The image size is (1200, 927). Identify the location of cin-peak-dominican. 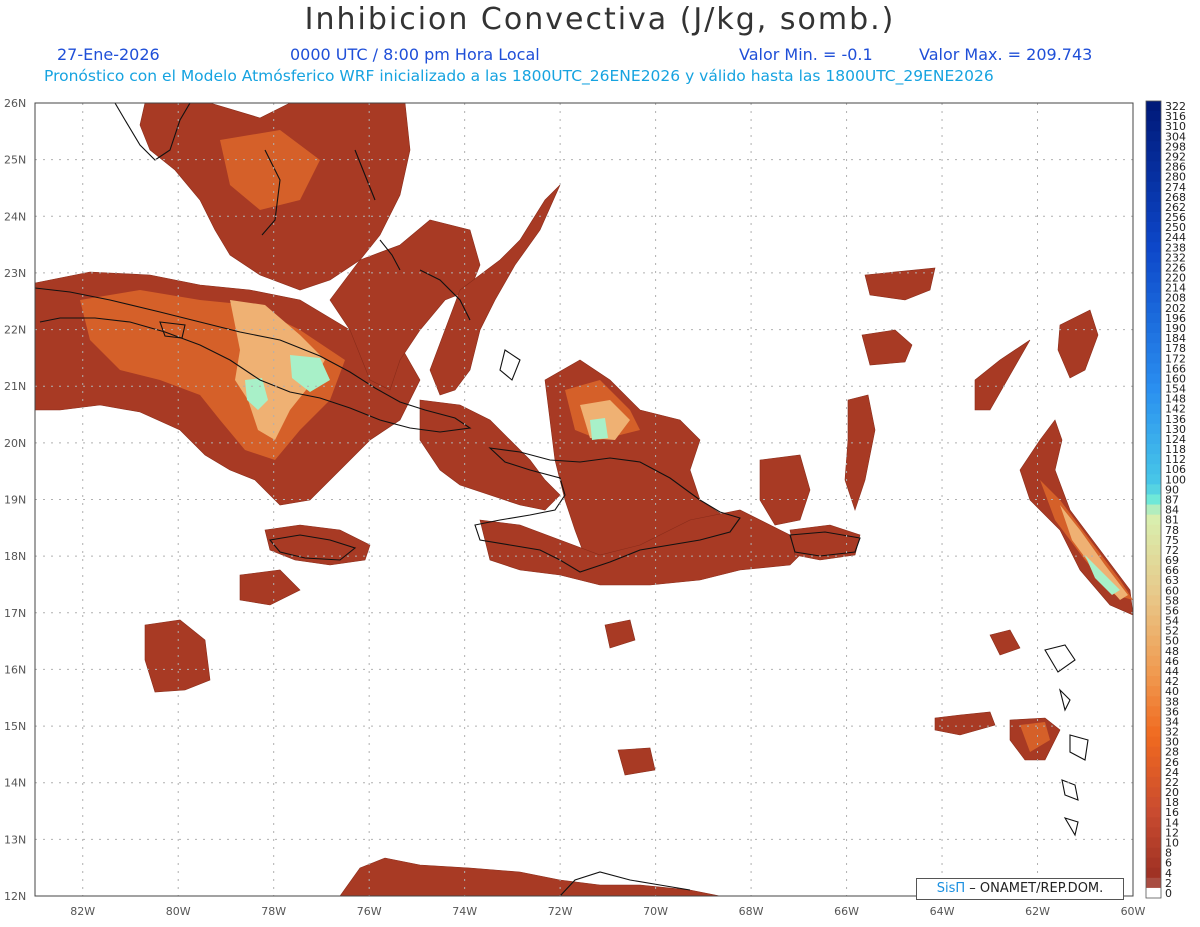
(599, 429).